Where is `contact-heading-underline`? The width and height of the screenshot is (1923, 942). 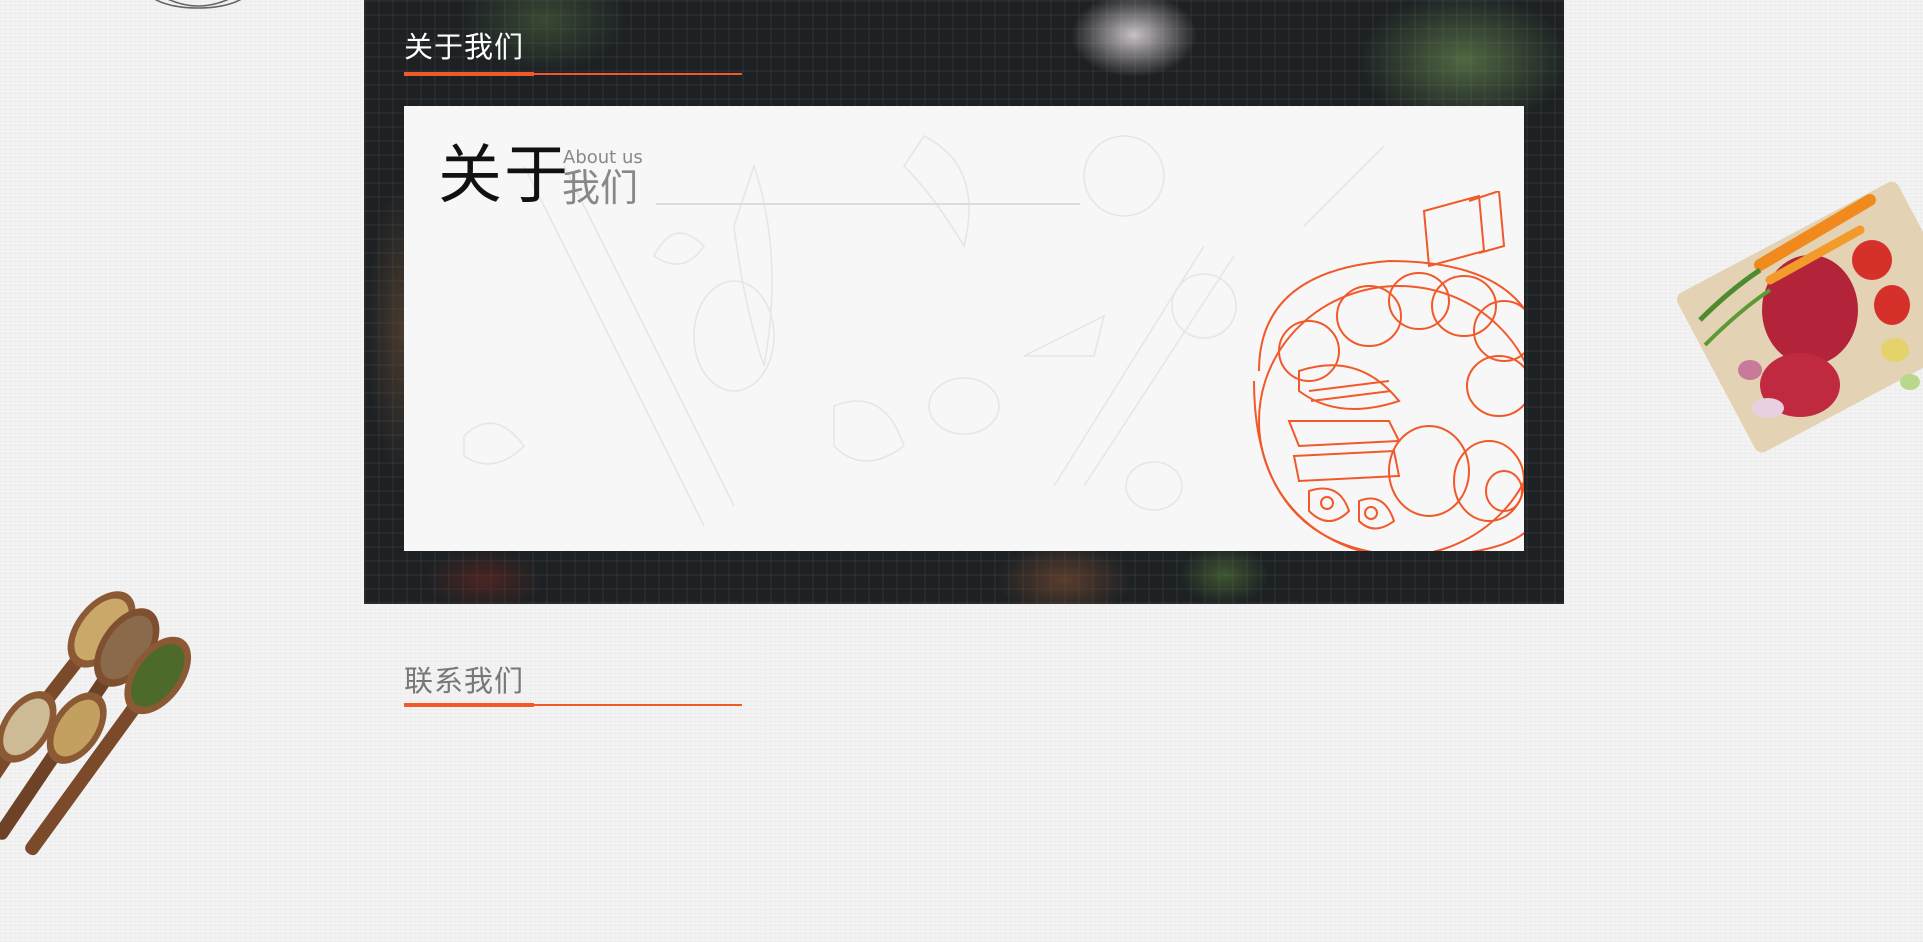
contact-heading-underline is located at coordinates (573, 705).